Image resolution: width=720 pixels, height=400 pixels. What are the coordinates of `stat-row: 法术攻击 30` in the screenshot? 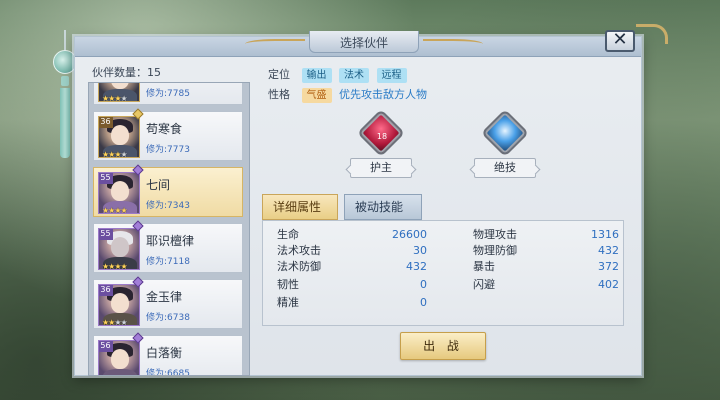 It's located at (352, 251).